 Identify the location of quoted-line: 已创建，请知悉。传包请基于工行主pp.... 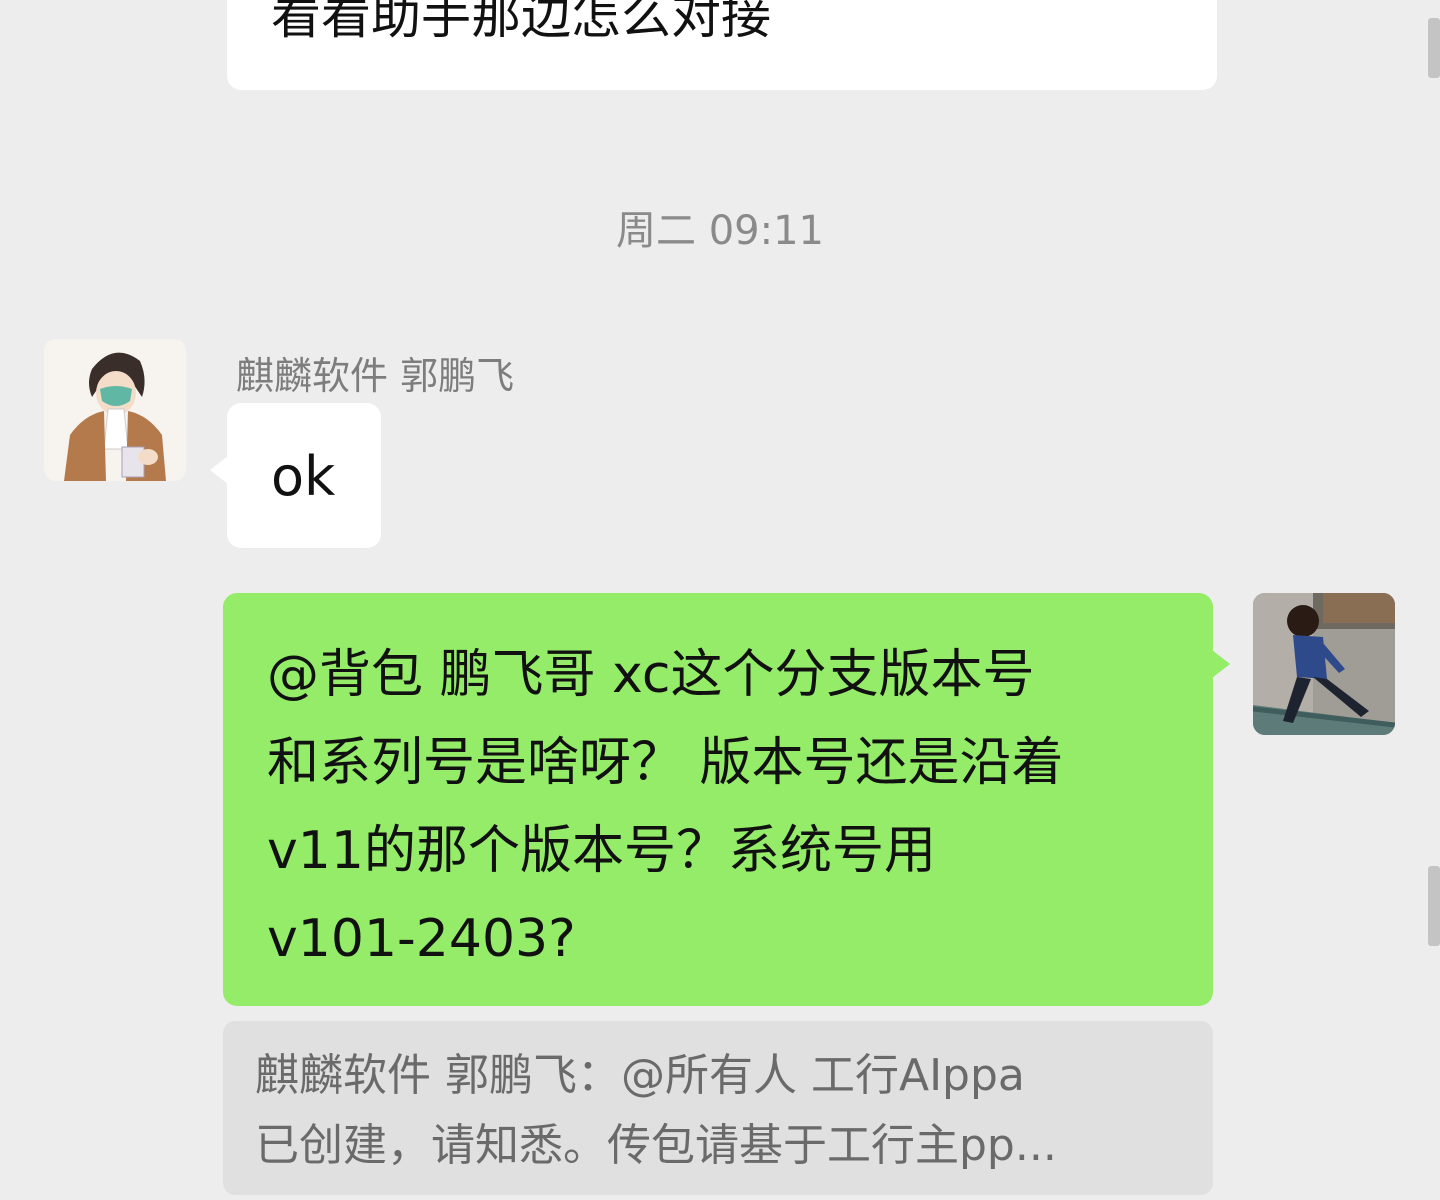
(656, 1145).